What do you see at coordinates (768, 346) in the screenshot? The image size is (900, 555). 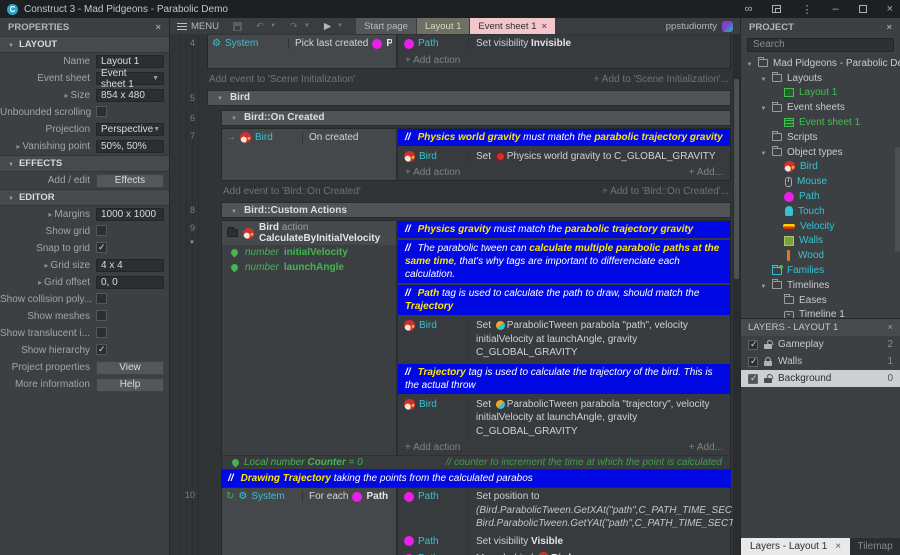 I see `lock-open-icon` at bounding box center [768, 346].